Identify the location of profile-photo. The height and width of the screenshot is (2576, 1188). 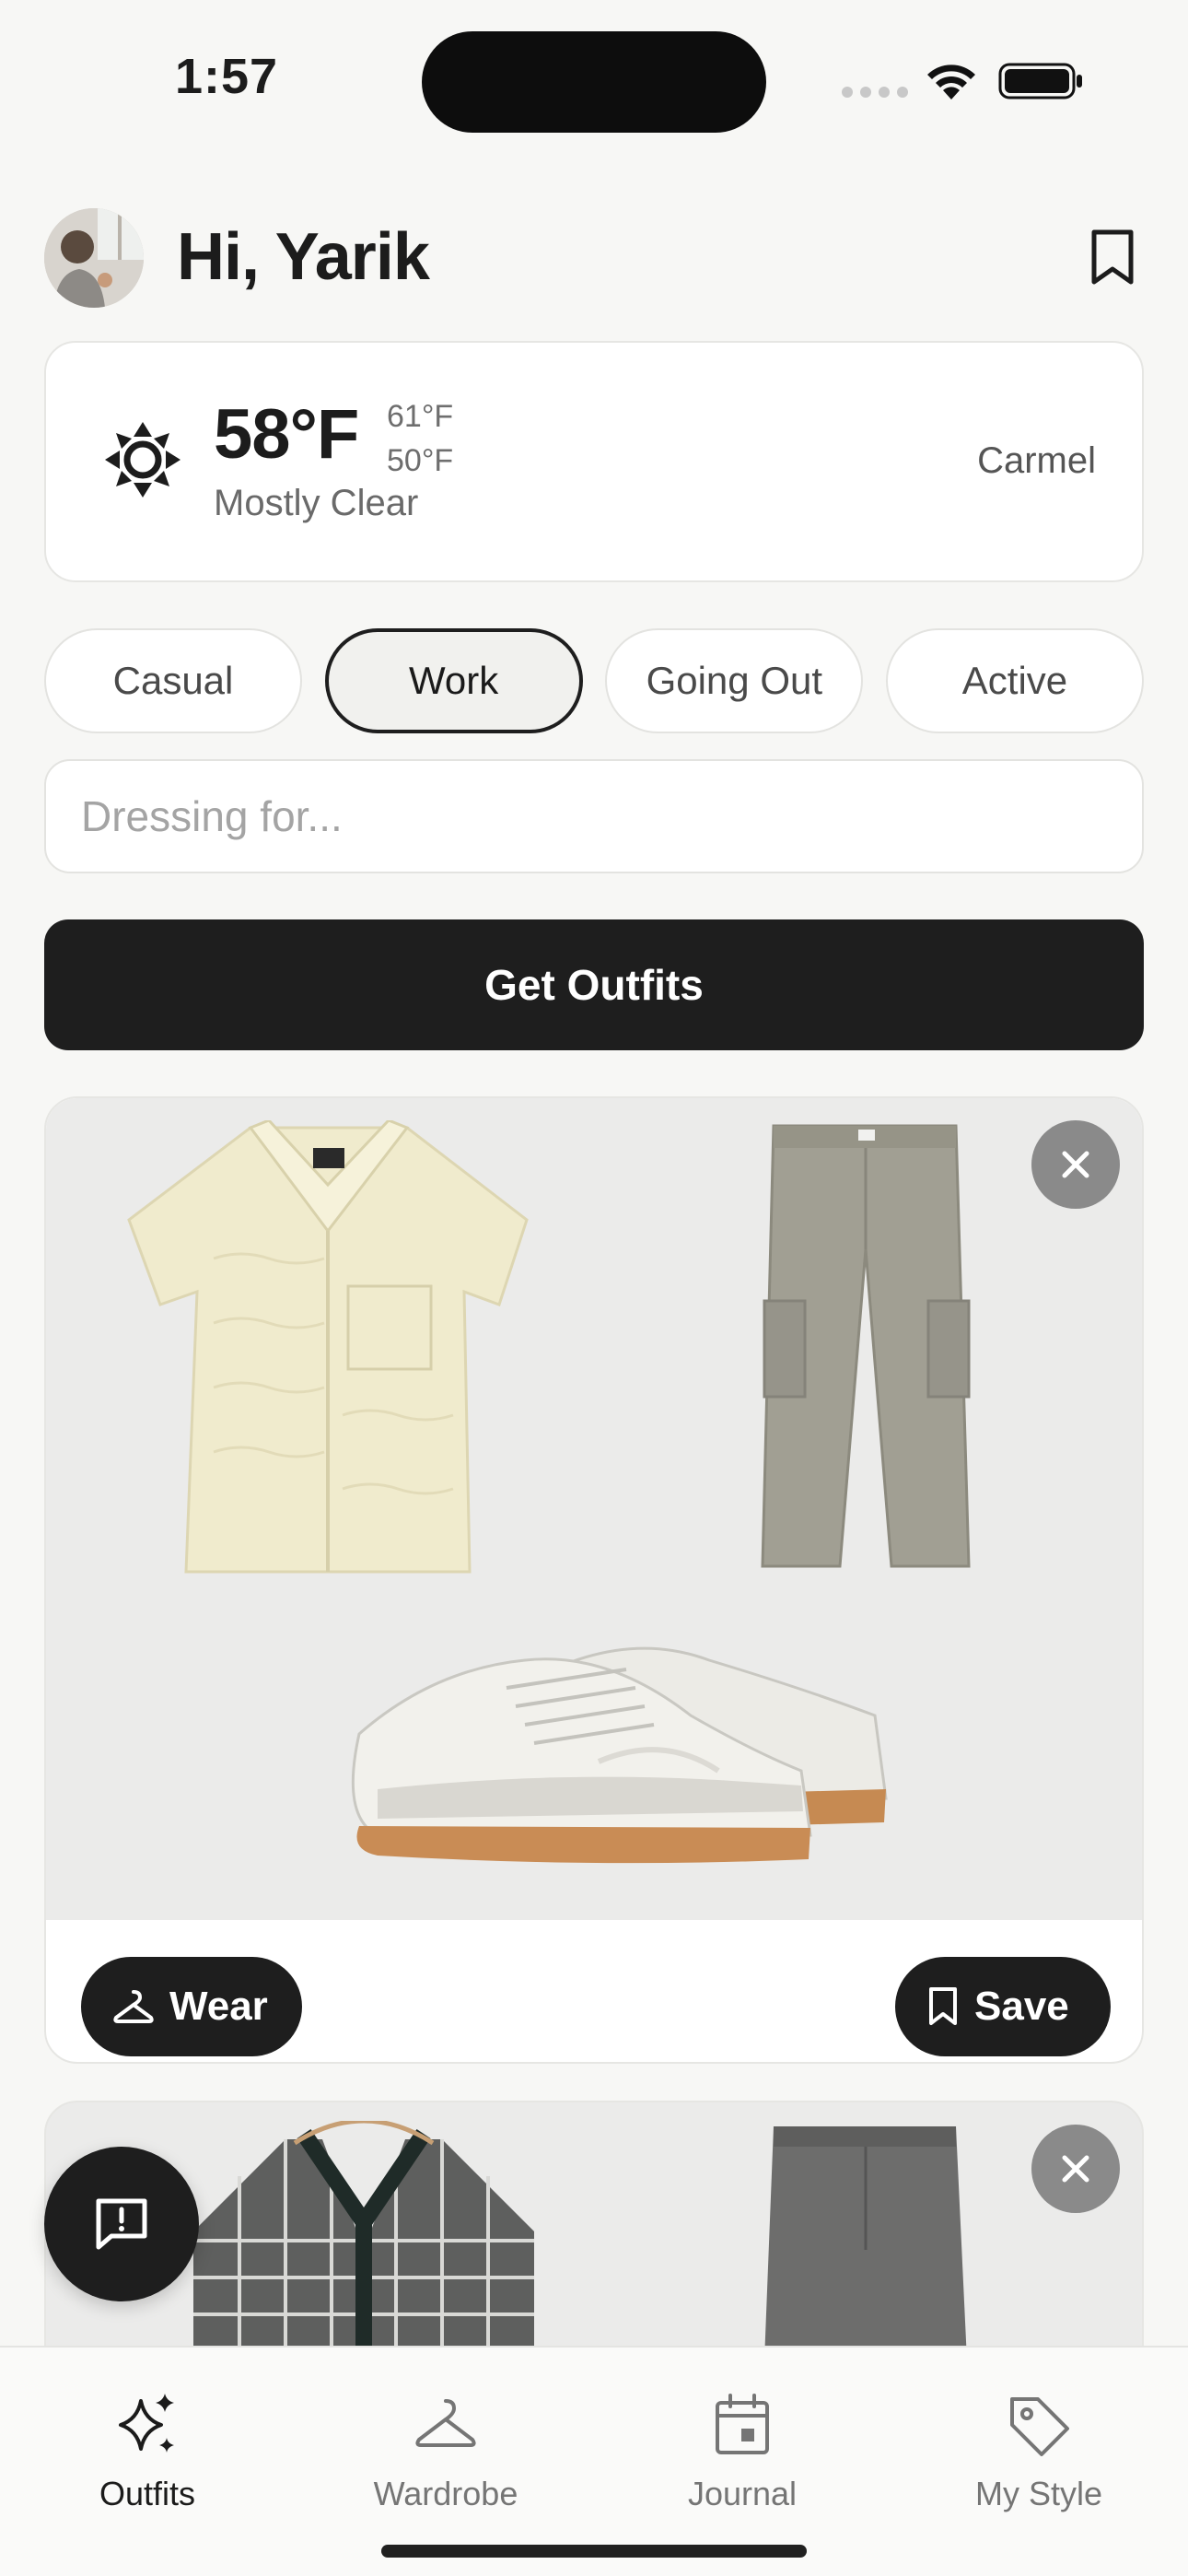
(94, 258).